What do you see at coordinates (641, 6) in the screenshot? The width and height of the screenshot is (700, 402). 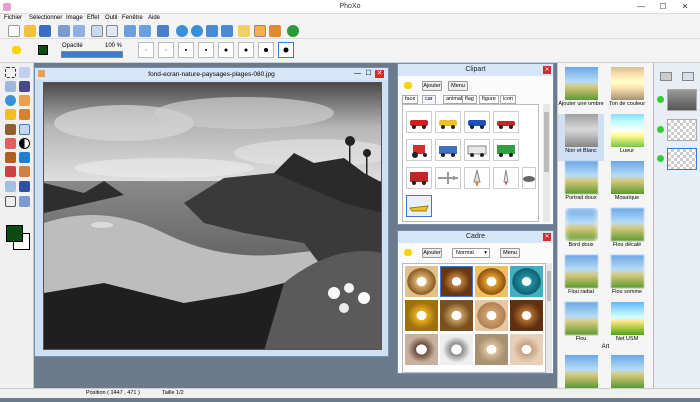 I see `minimize-button: —` at bounding box center [641, 6].